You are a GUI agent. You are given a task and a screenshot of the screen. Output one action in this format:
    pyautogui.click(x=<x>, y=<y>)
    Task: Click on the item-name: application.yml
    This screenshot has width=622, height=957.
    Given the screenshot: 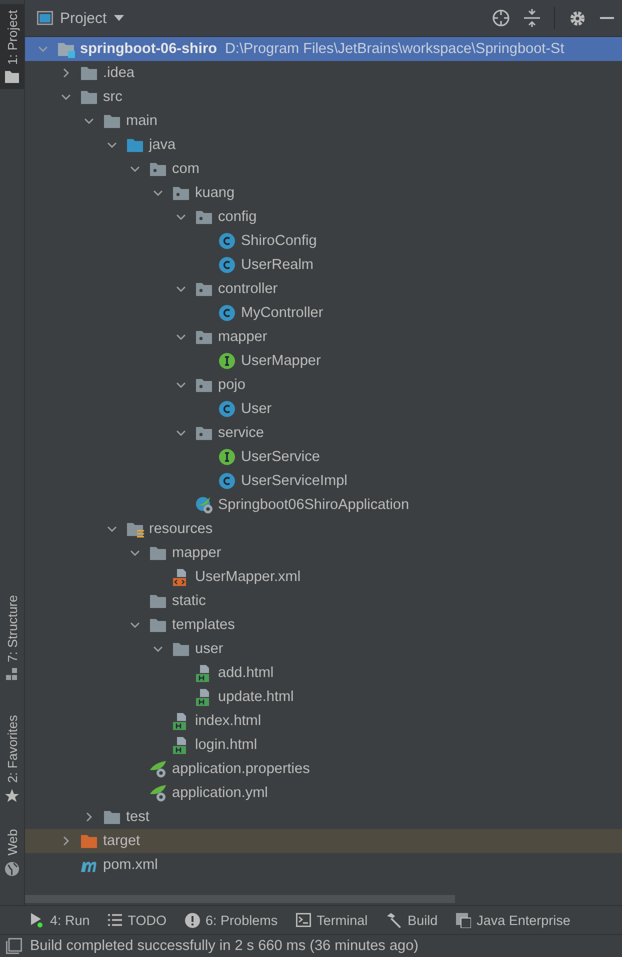 What is the action you would take?
    pyautogui.click(x=220, y=793)
    